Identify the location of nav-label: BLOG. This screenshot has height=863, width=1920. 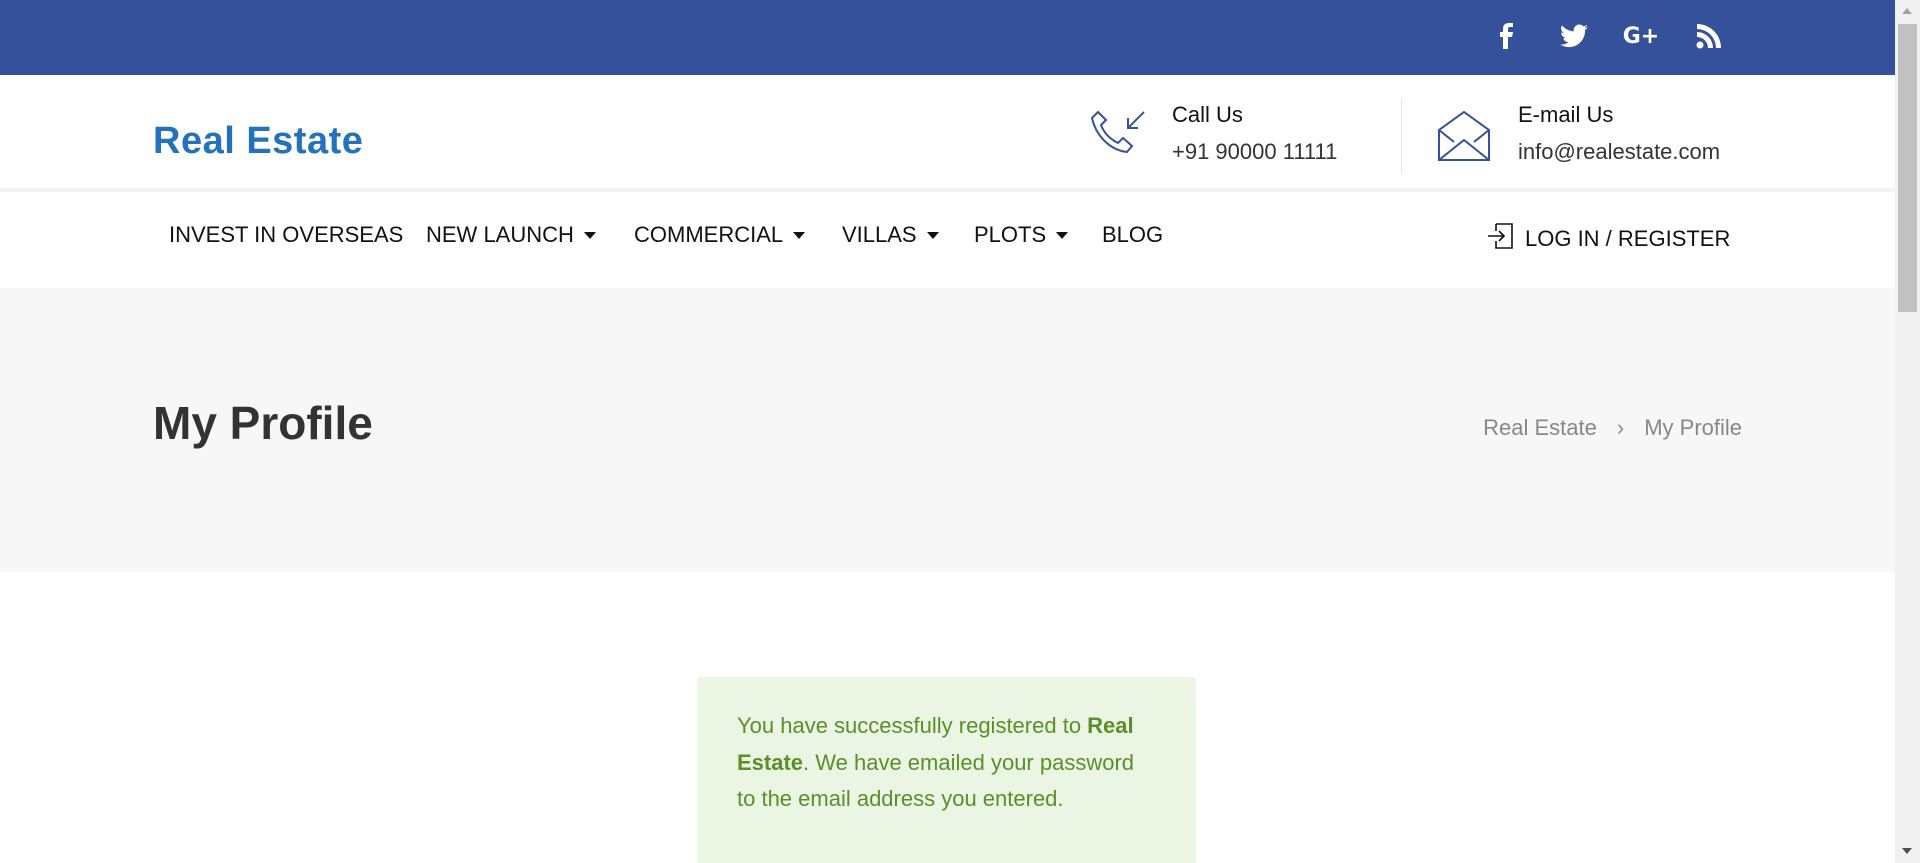
(1133, 234).